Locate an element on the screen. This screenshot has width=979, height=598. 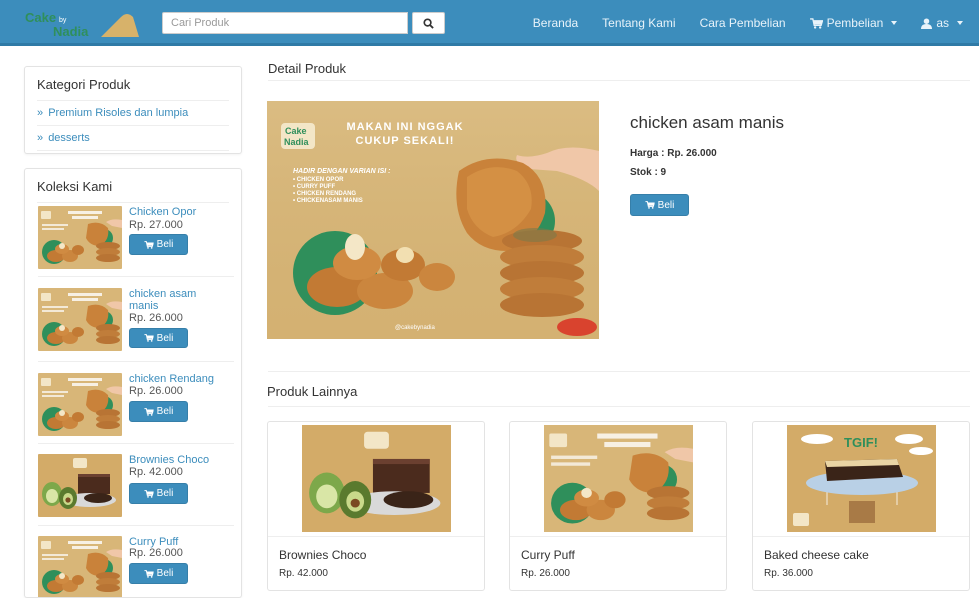
kategori-item-label: Premium Risoles dan lumpia is located at coordinates (118, 113).